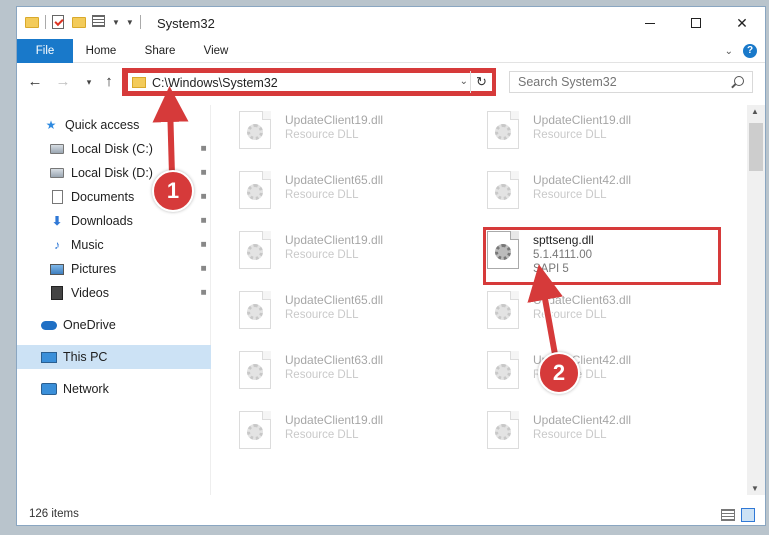 Image resolution: width=769 pixels, height=535 pixels. Describe the element at coordinates (334, 300) in the screenshot. I see `file-name: UpdateClient65.dll` at that location.